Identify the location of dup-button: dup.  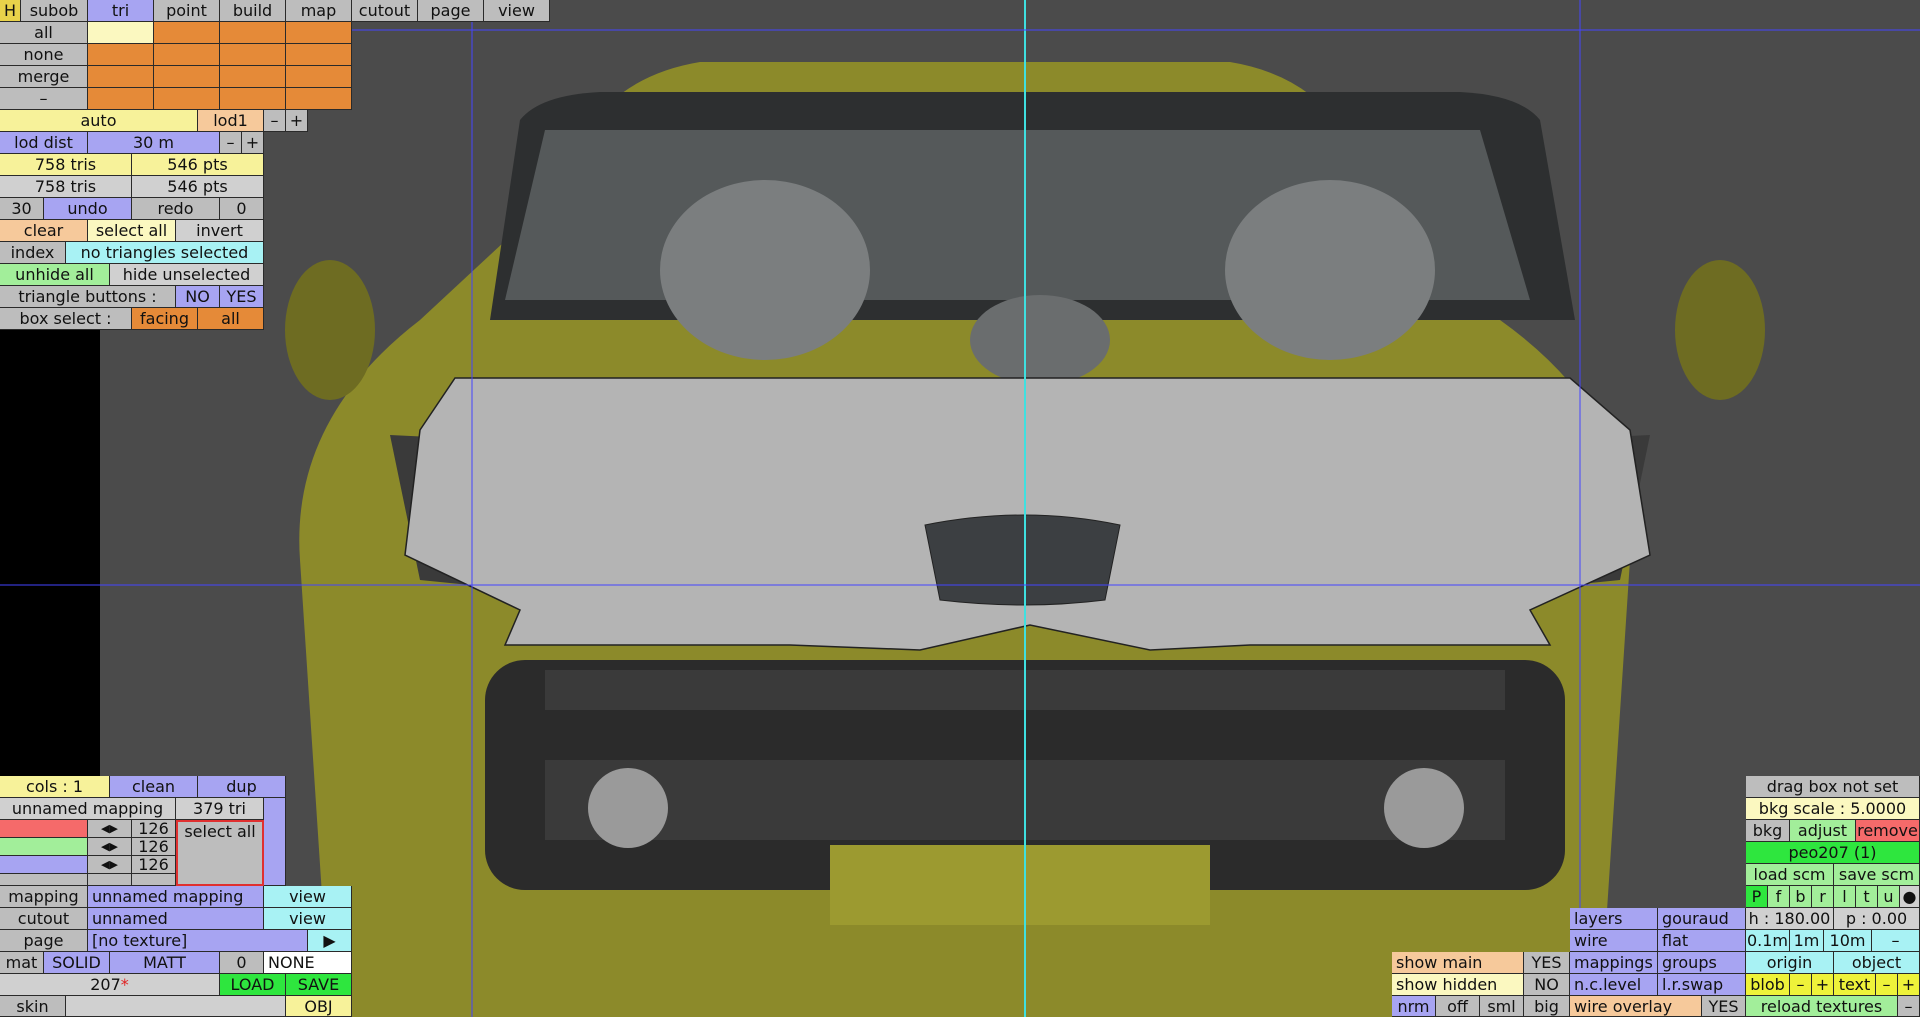
(242, 787).